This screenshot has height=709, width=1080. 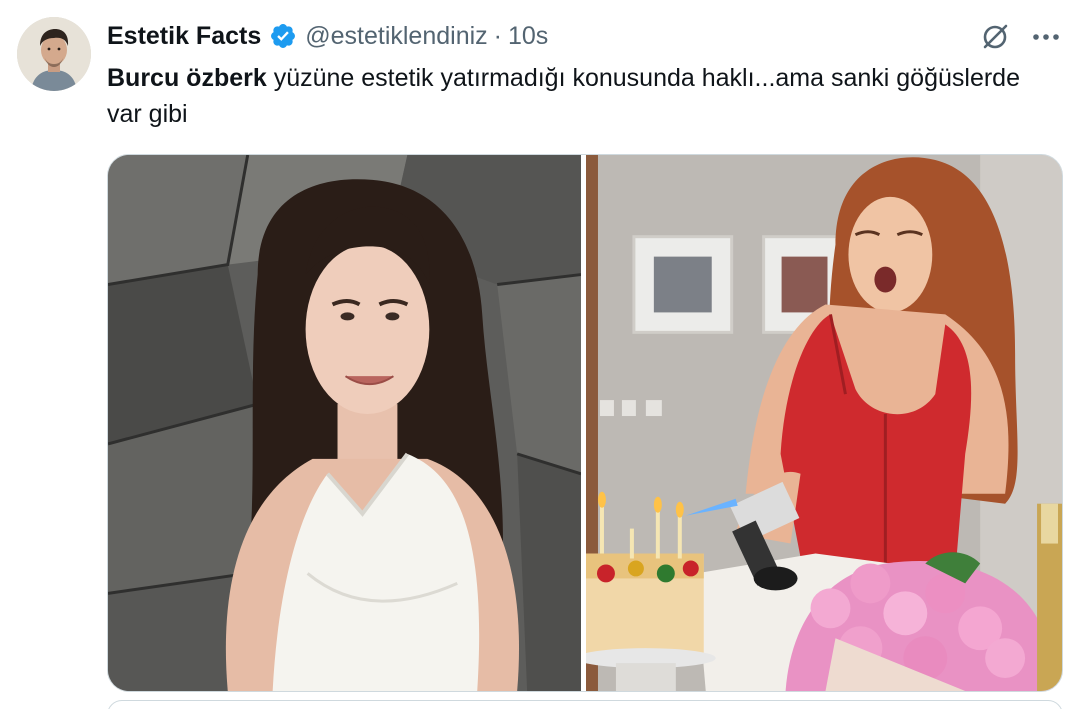 I want to click on verified-badge-icon, so click(x=283, y=36).